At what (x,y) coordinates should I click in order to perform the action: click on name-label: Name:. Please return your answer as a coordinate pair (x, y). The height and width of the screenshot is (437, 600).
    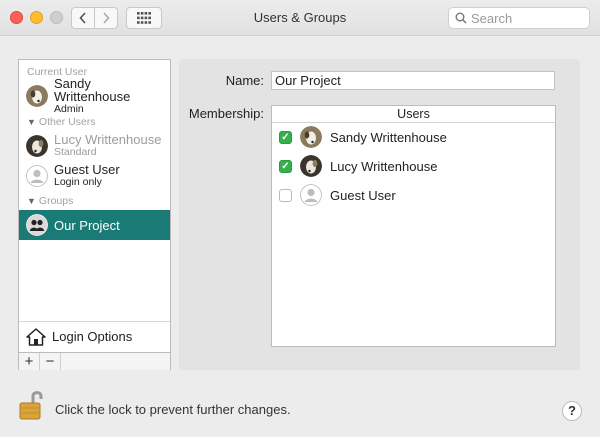
    Looking at the image, I should click on (244, 80).